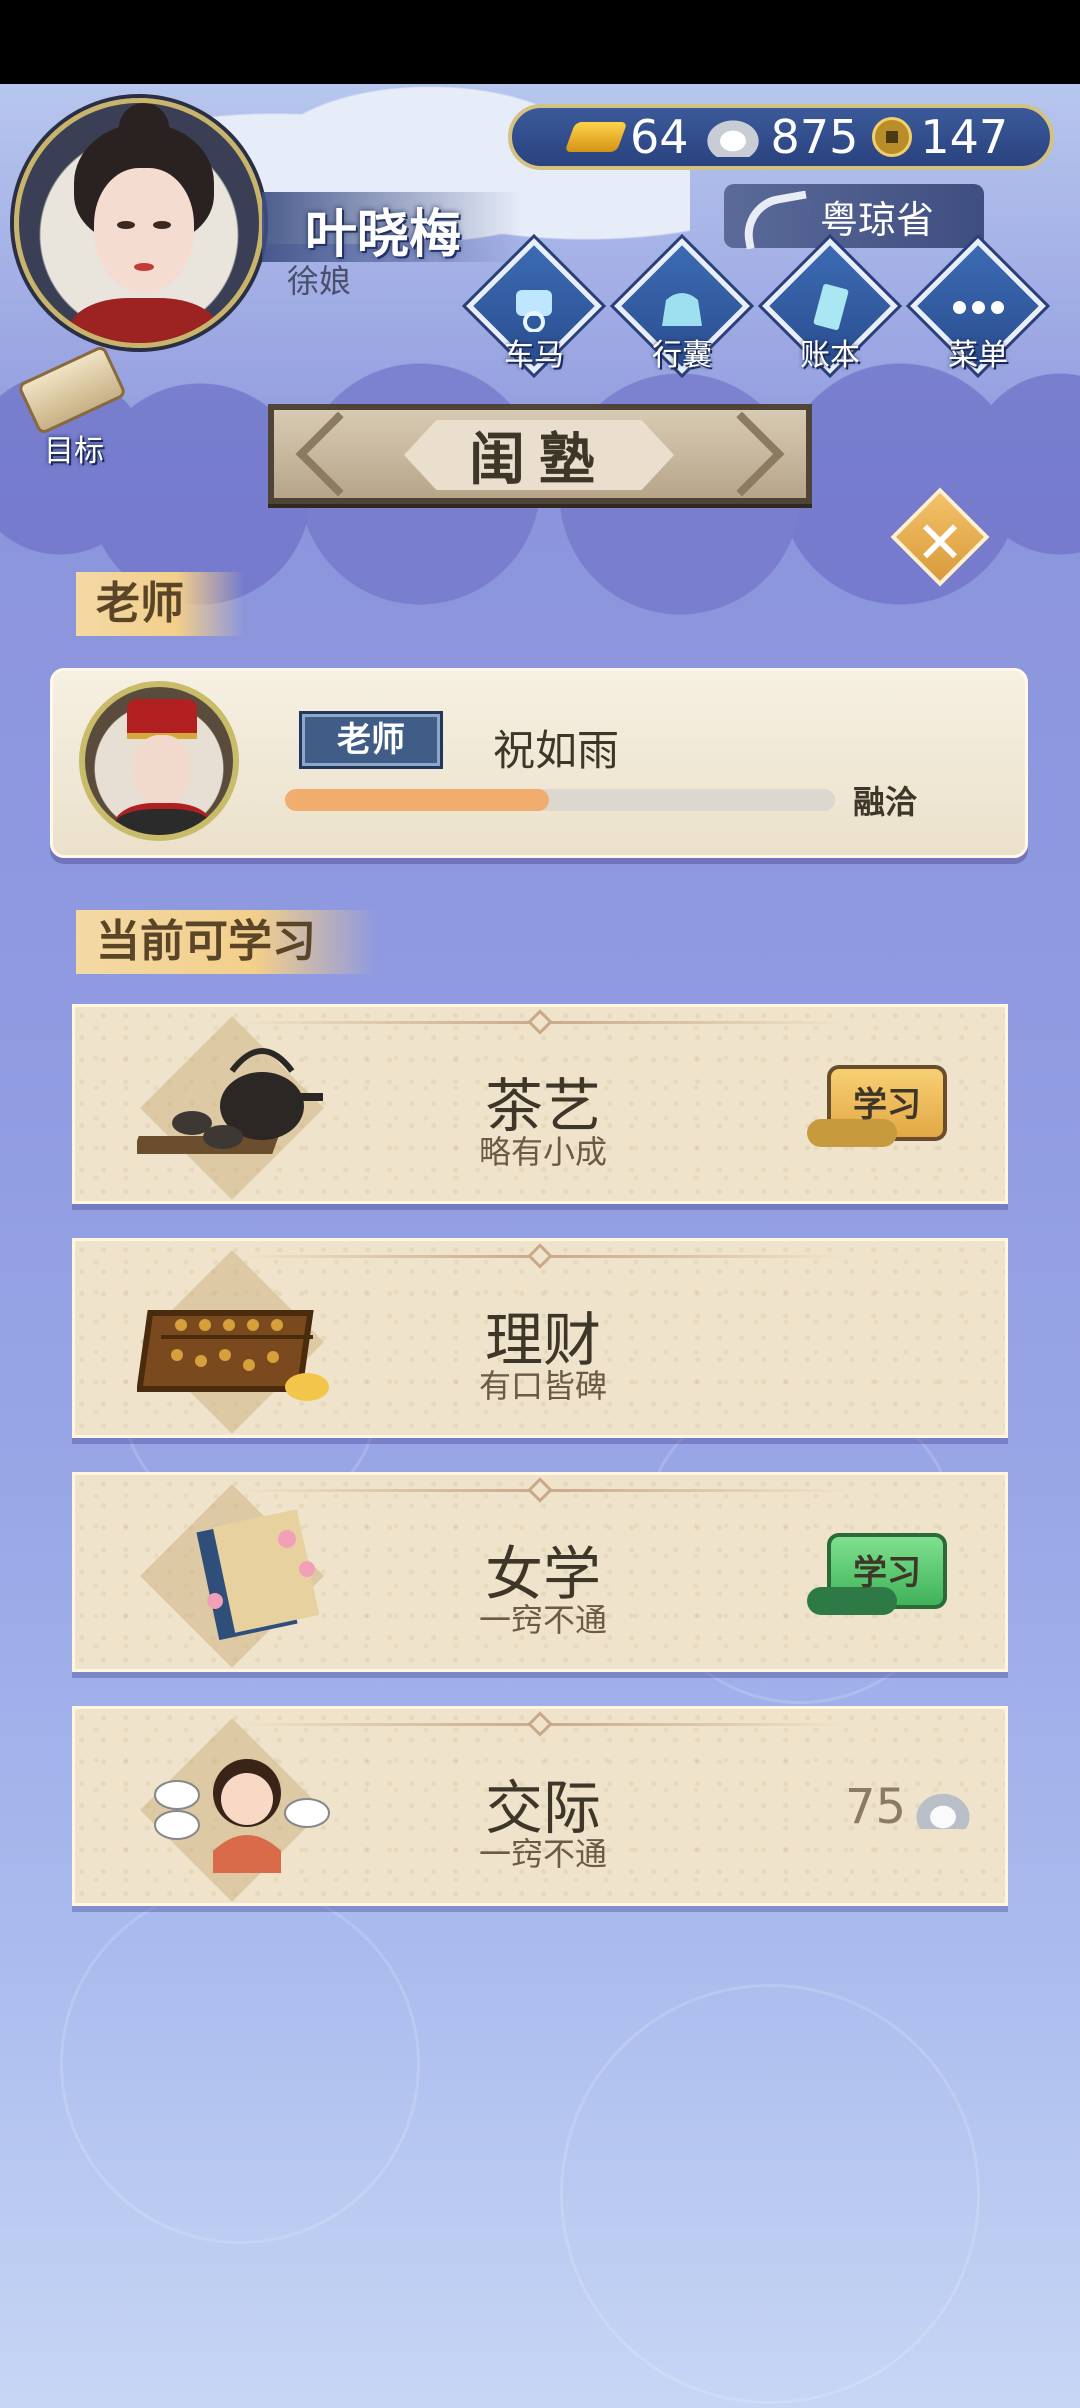  Describe the element at coordinates (540, 1338) in the screenshot. I see `skill-card-finance: 理财 有口皆碑` at that location.